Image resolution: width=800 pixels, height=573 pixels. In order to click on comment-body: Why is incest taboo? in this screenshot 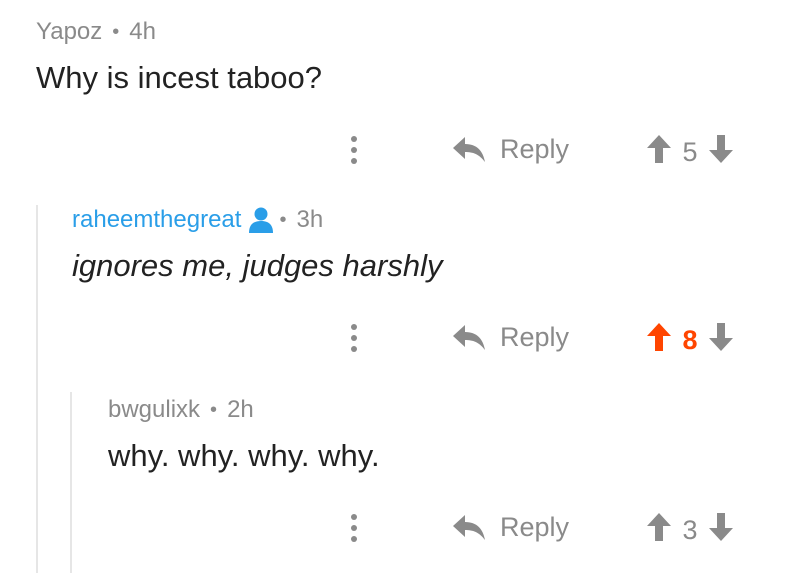, I will do `click(179, 77)`.